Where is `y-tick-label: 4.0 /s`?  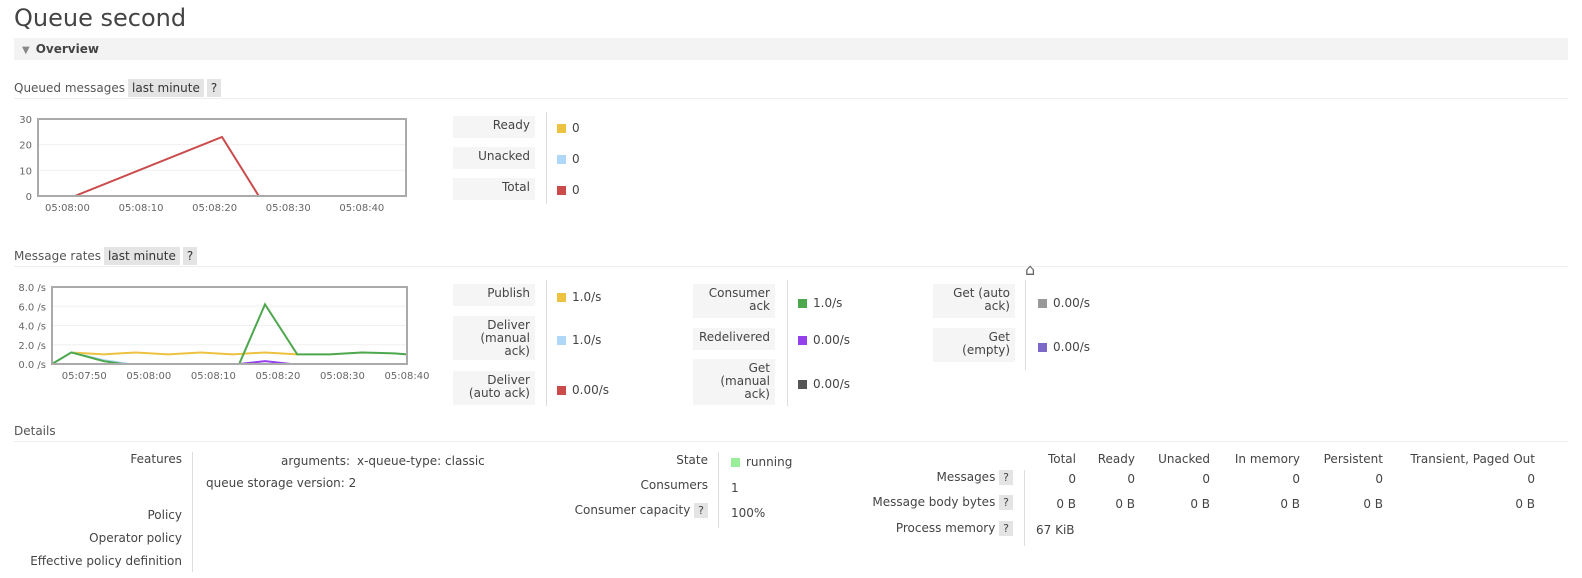 y-tick-label: 4.0 /s is located at coordinates (32, 327).